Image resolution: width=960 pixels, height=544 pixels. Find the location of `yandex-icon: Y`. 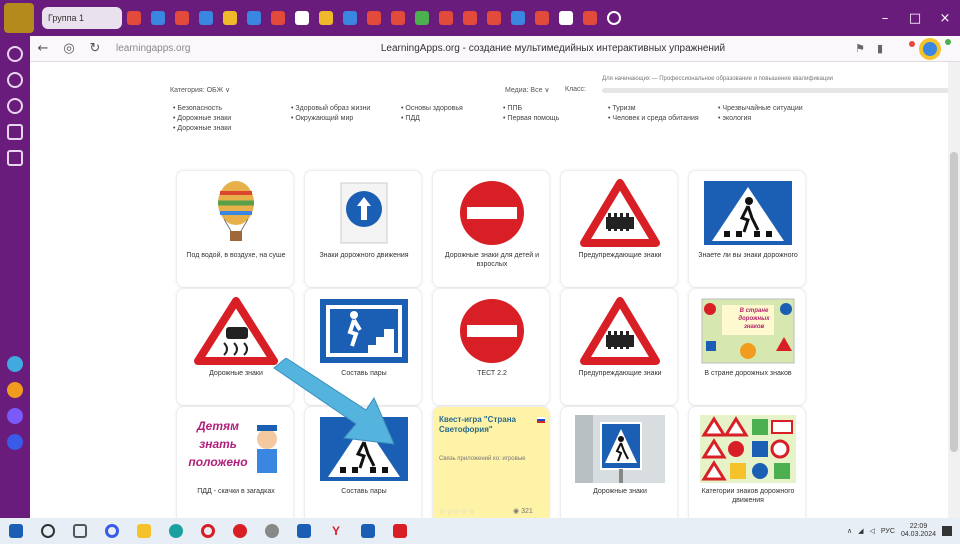

yandex-icon: Y is located at coordinates (336, 531).